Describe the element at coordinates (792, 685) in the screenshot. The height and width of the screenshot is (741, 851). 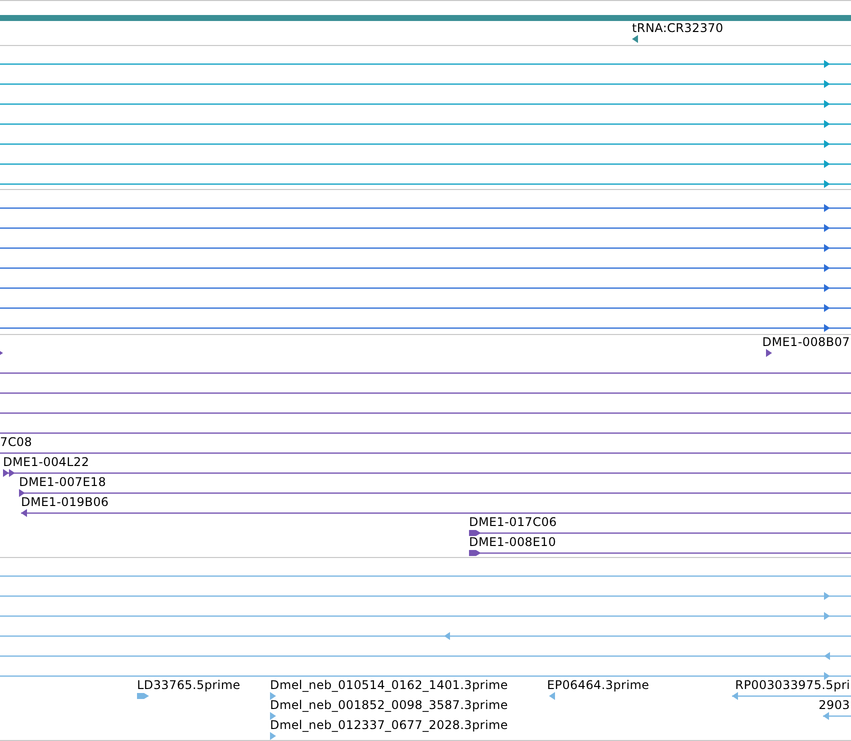
I see `feature-label: RP003033975.5pri` at that location.